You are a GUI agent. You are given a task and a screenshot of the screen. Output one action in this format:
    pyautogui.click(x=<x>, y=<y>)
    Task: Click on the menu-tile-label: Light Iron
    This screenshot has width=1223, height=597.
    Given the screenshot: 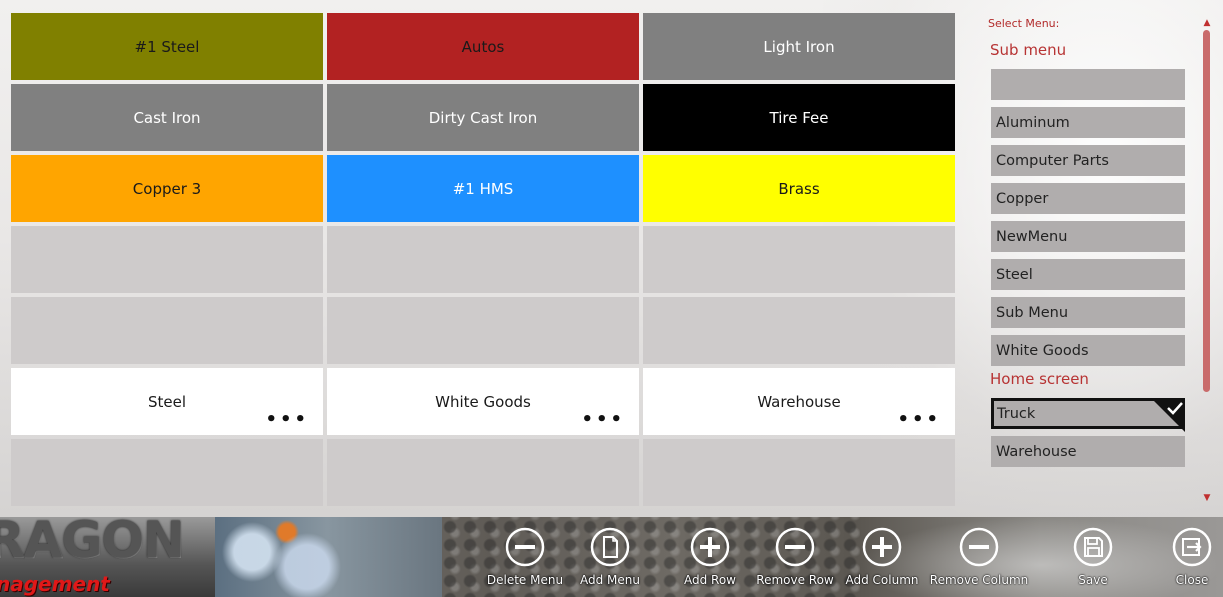 What is the action you would take?
    pyautogui.click(x=799, y=46)
    